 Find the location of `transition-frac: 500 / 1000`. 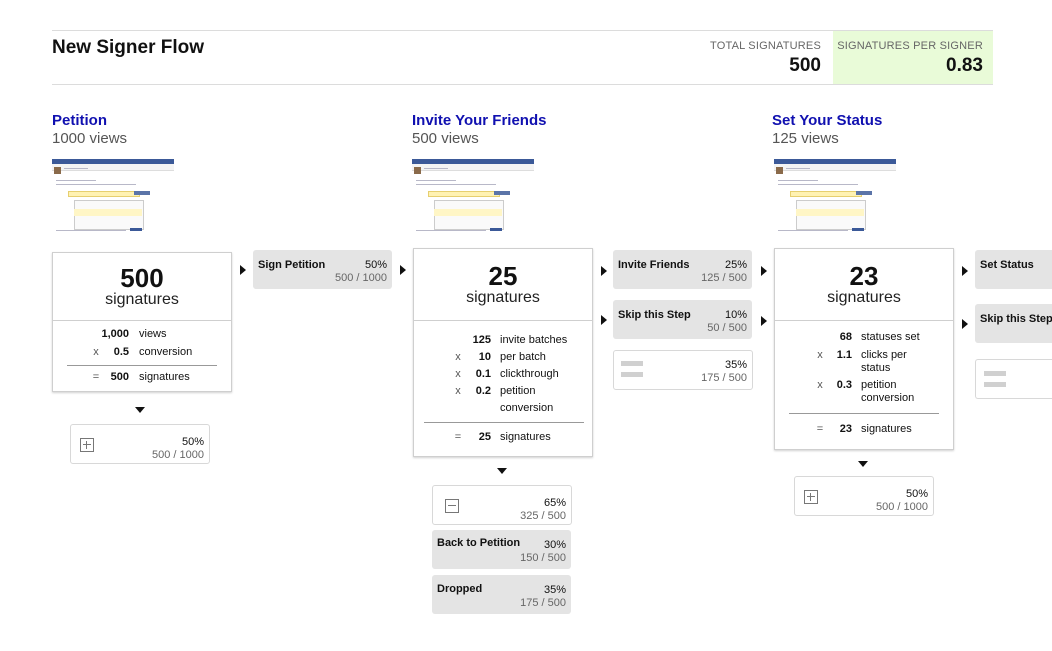

transition-frac: 500 / 1000 is located at coordinates (361, 278).